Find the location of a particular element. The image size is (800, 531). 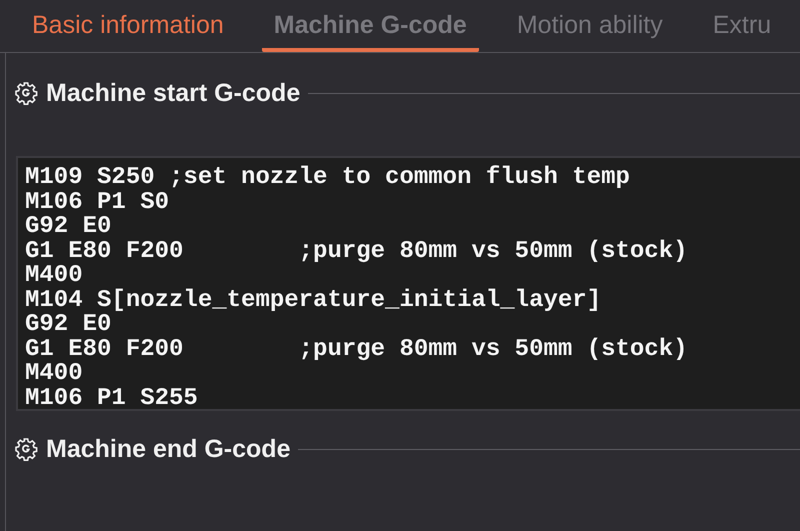

tab: Machine G-code is located at coordinates (370, 31).